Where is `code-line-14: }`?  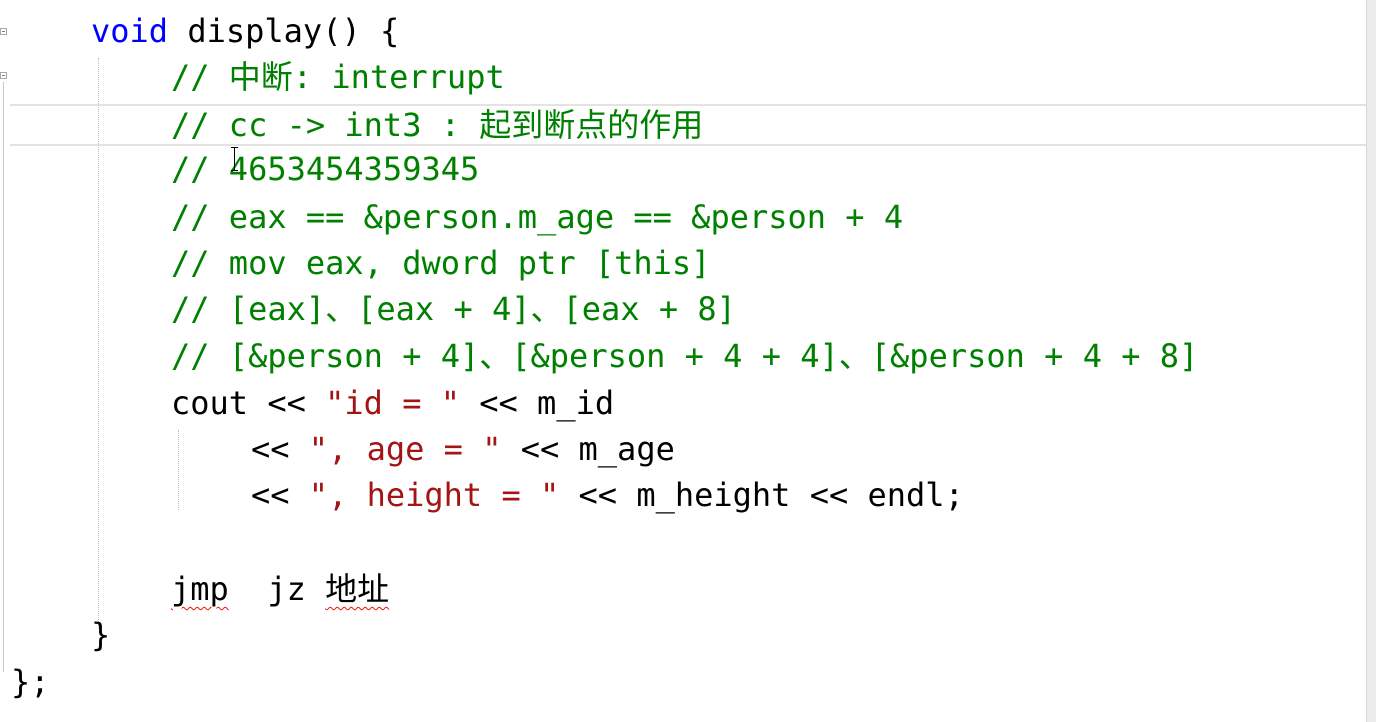
code-line-14: } is located at coordinates (100, 635).